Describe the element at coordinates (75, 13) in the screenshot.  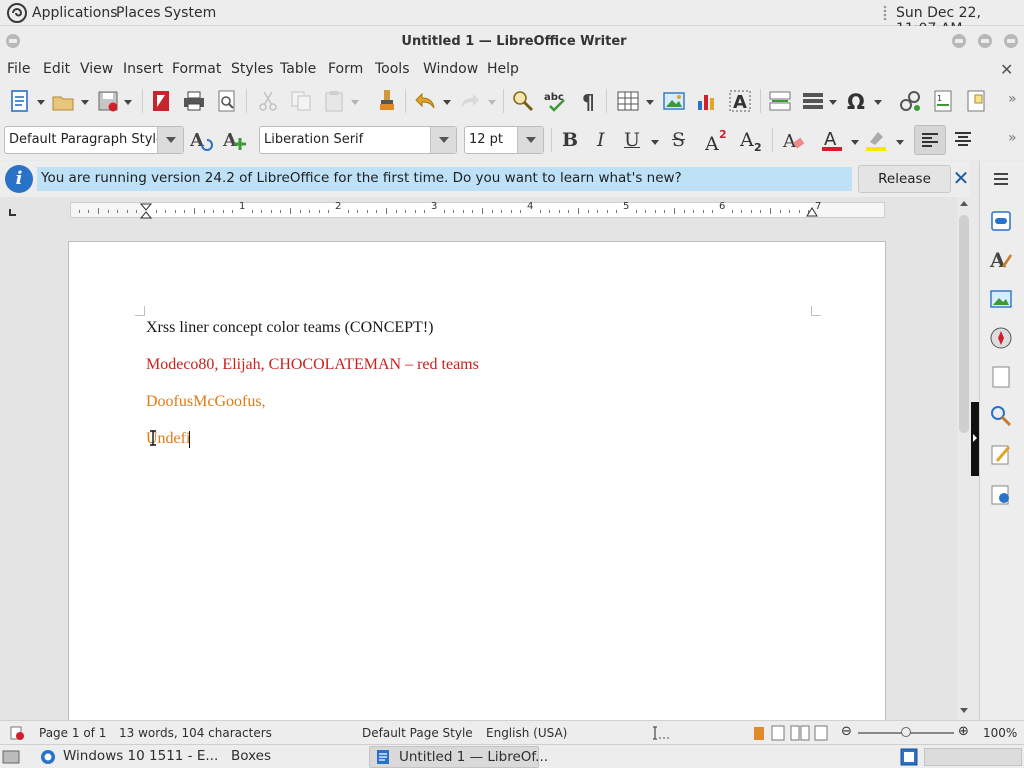
I see `menu-applications: Applications` at that location.